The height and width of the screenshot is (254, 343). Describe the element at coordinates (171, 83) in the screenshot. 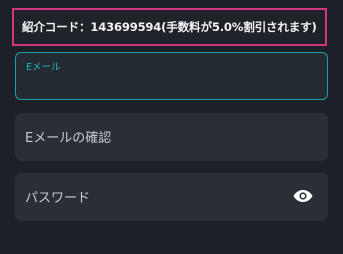

I see `email-input` at that location.